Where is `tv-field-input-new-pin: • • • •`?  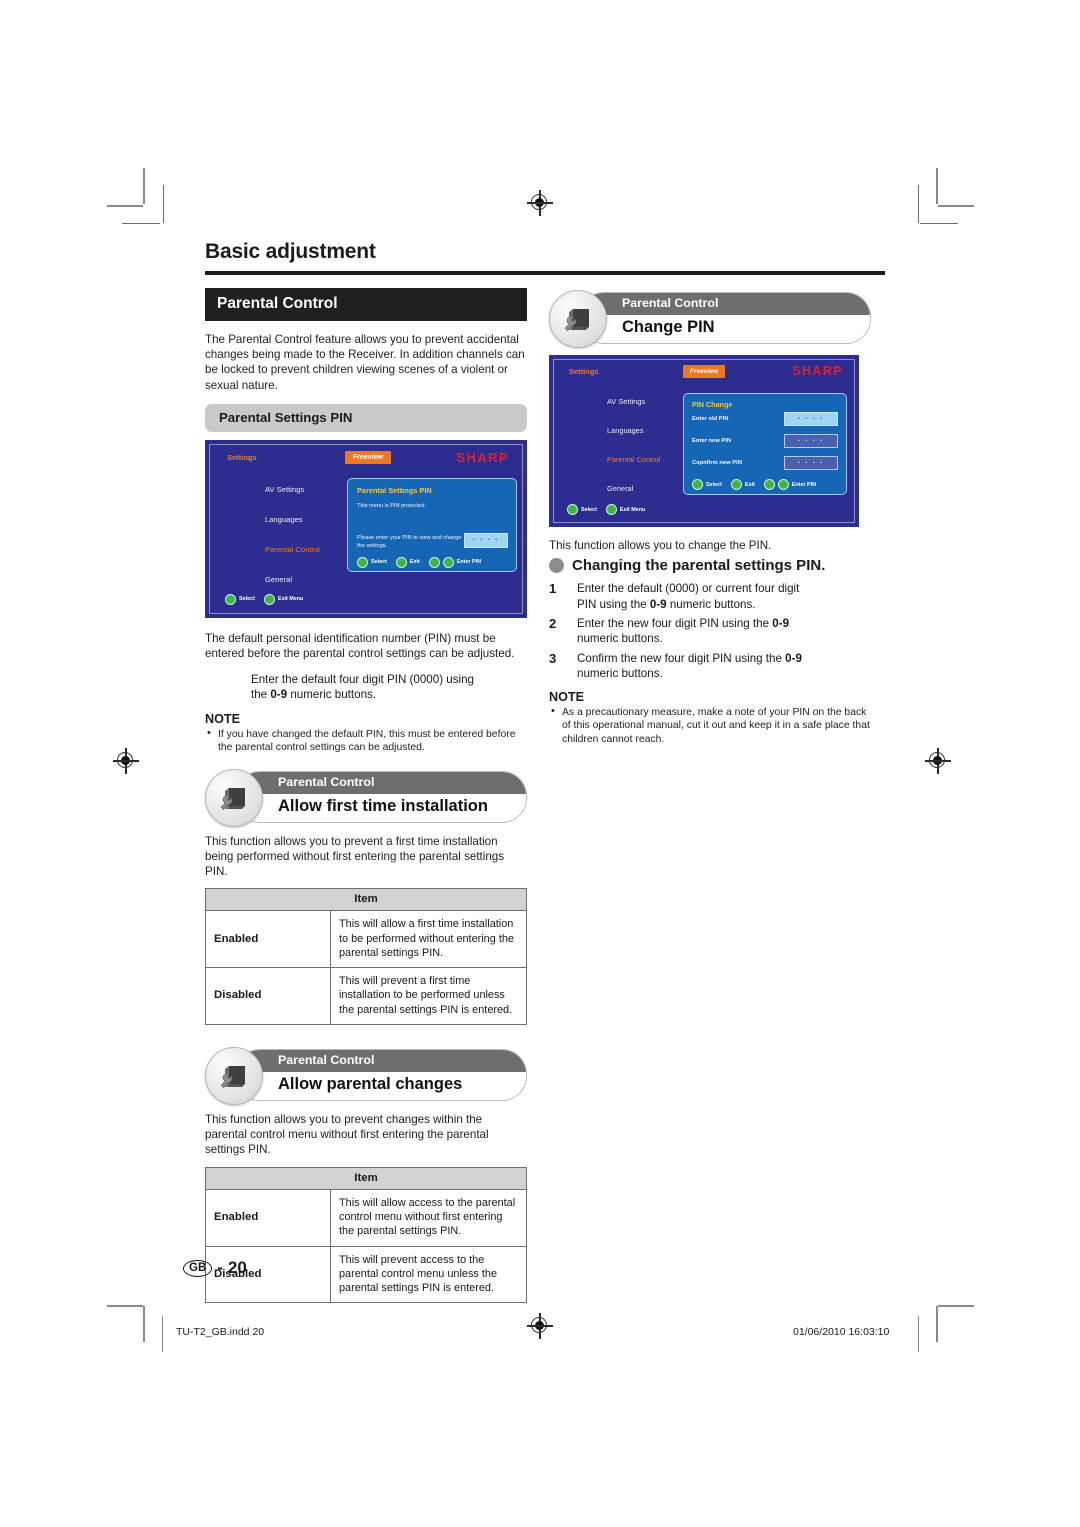
tv-field-input-new-pin: • • • • is located at coordinates (811, 441).